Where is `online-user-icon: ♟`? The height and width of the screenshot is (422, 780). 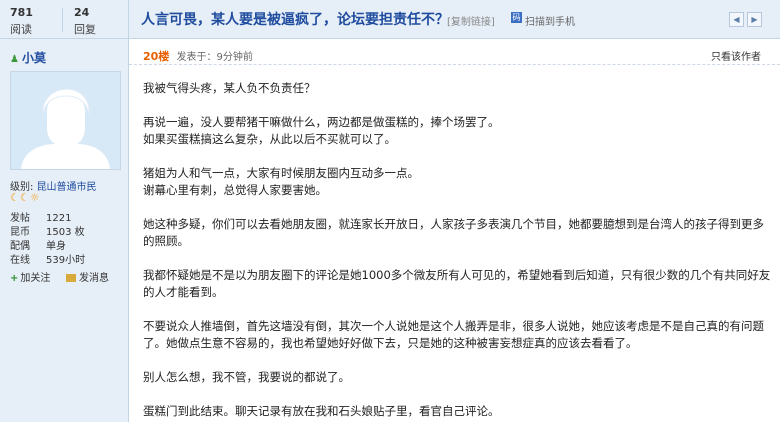 online-user-icon: ♟ is located at coordinates (14, 59).